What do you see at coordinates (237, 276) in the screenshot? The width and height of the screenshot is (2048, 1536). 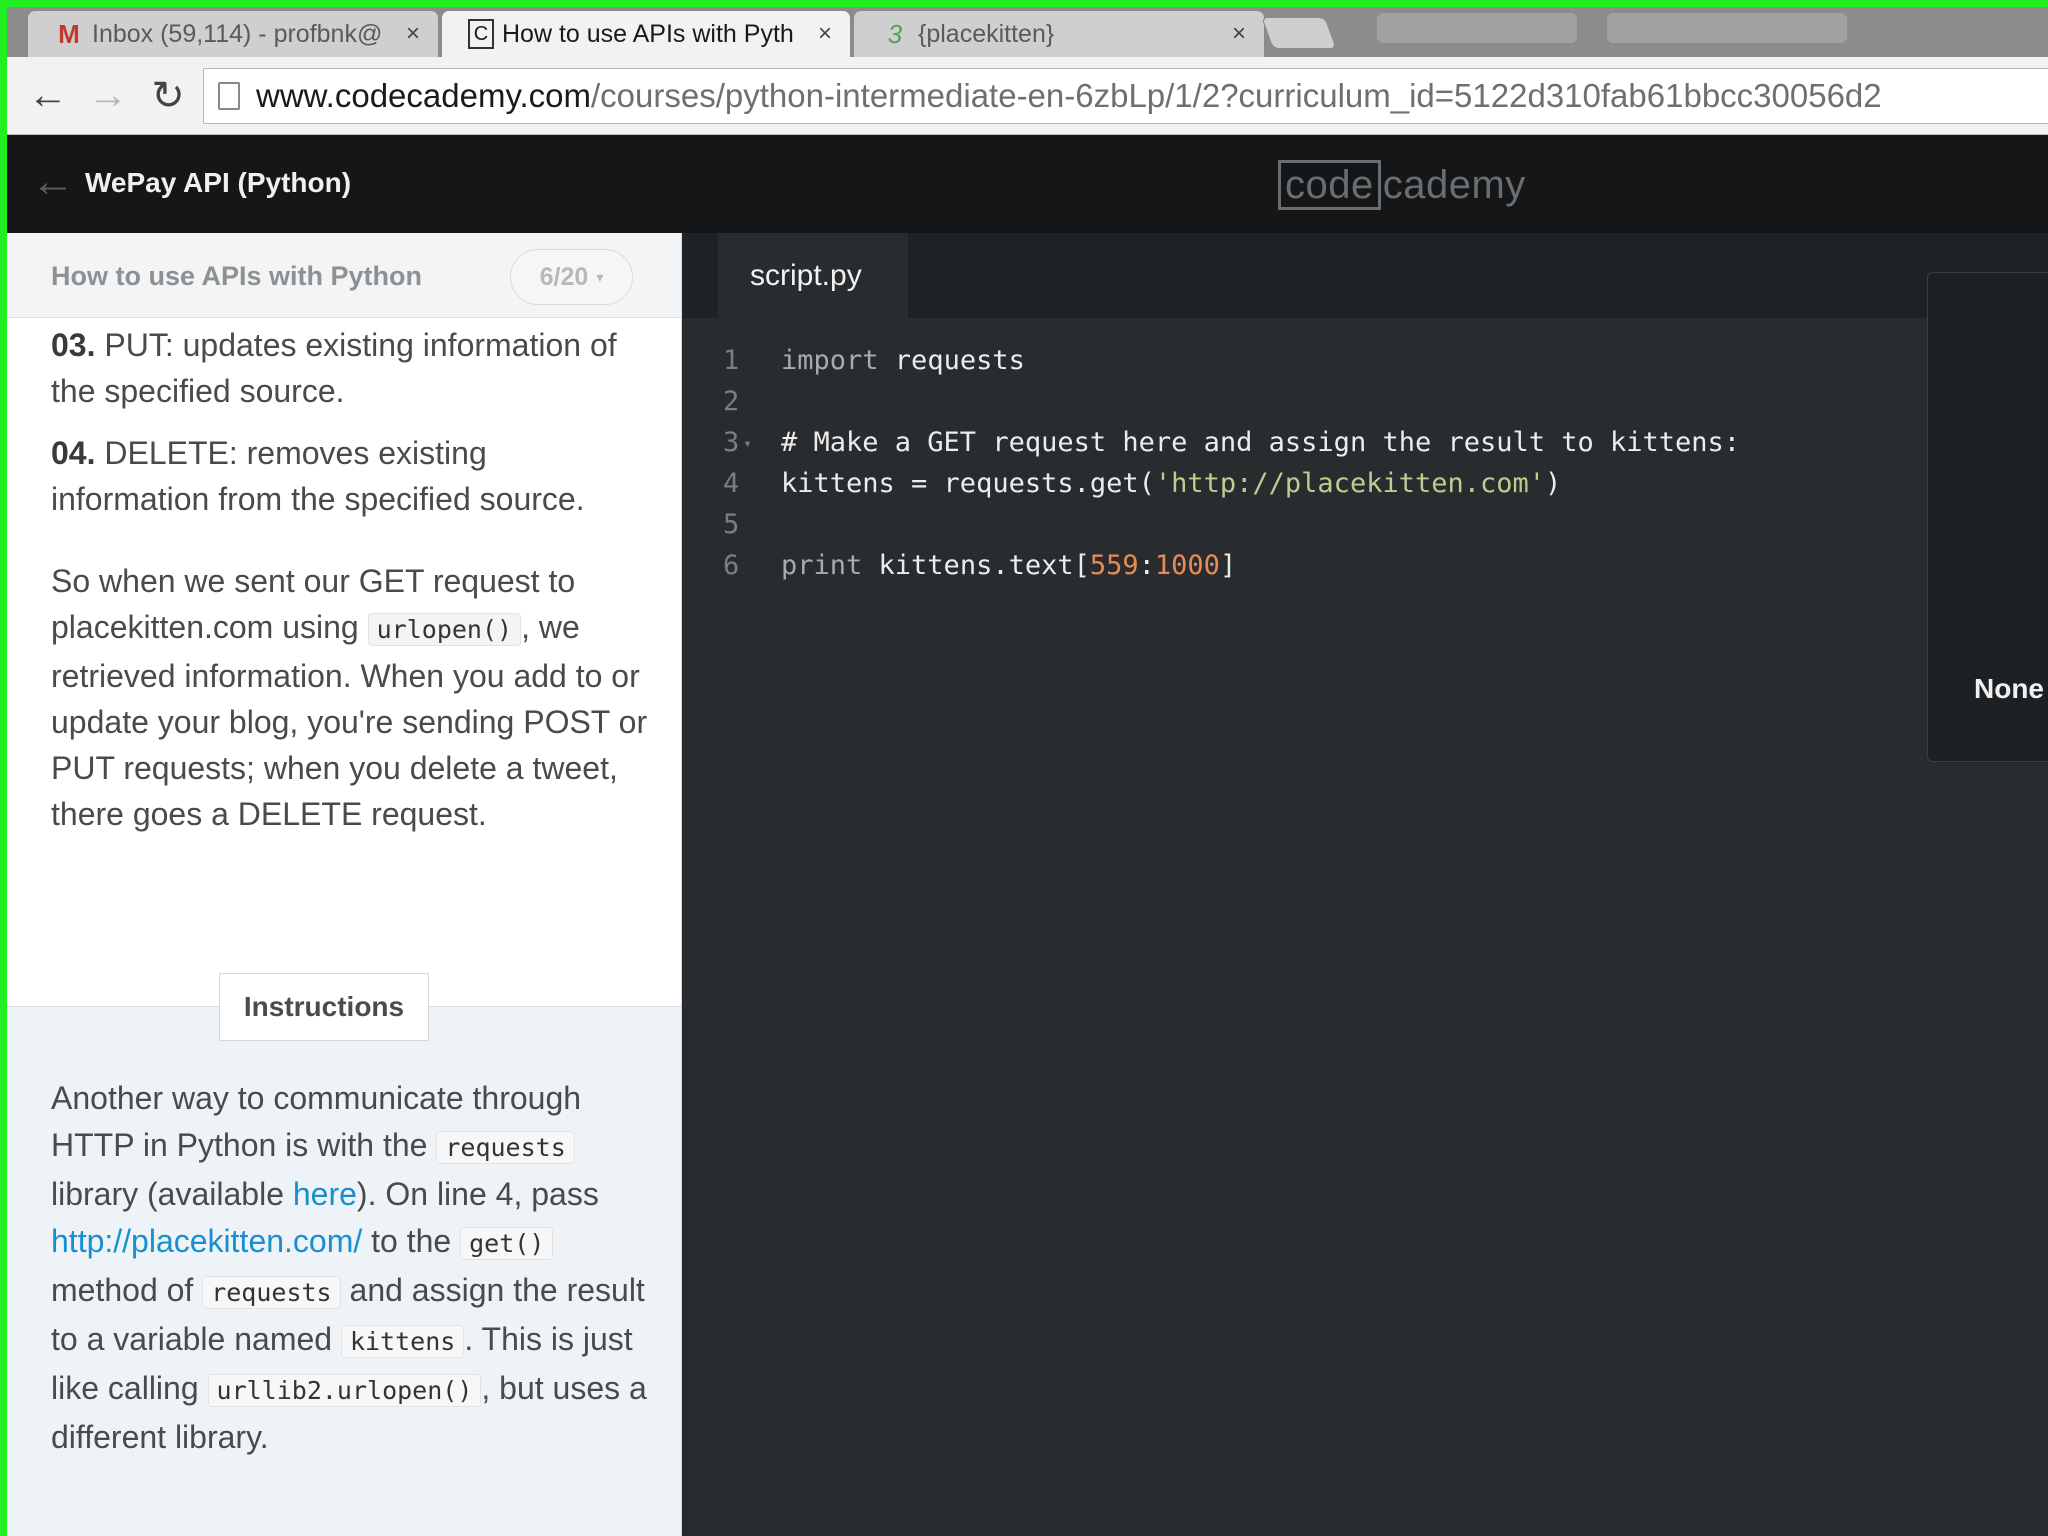 I see `lesson-title: How to use APIs with Python` at bounding box center [237, 276].